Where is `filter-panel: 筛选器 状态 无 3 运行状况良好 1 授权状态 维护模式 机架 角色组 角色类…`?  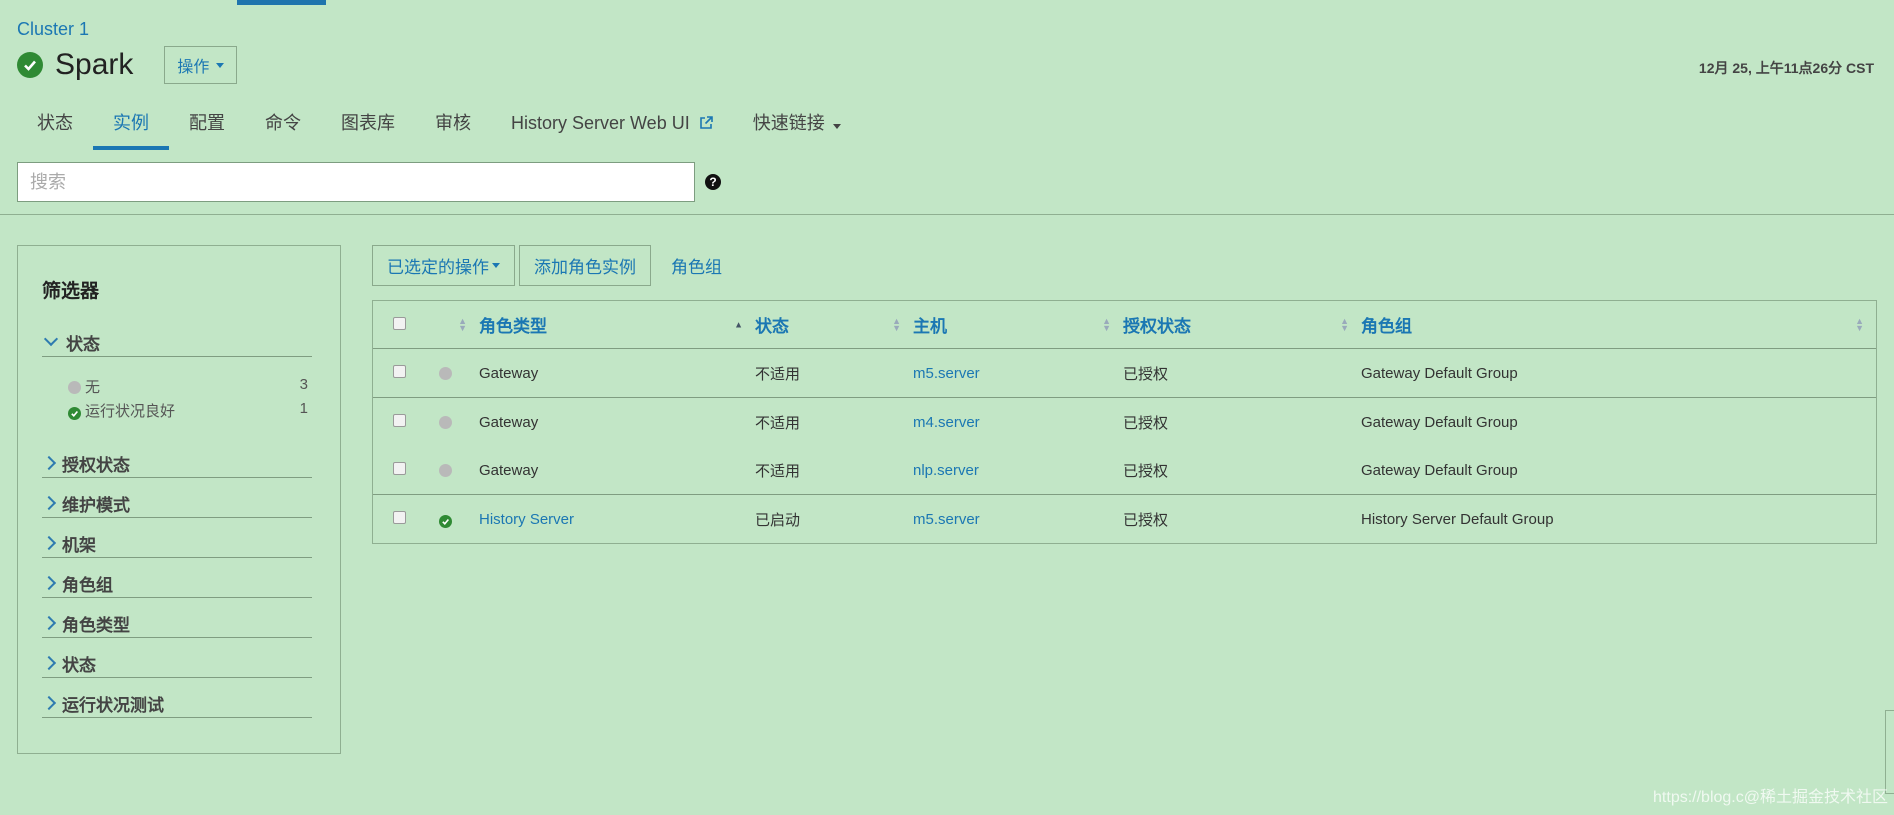 filter-panel: 筛选器 状态 无 3 运行状况良好 1 授权状态 维护模式 机架 角色组 角色类… is located at coordinates (179, 499).